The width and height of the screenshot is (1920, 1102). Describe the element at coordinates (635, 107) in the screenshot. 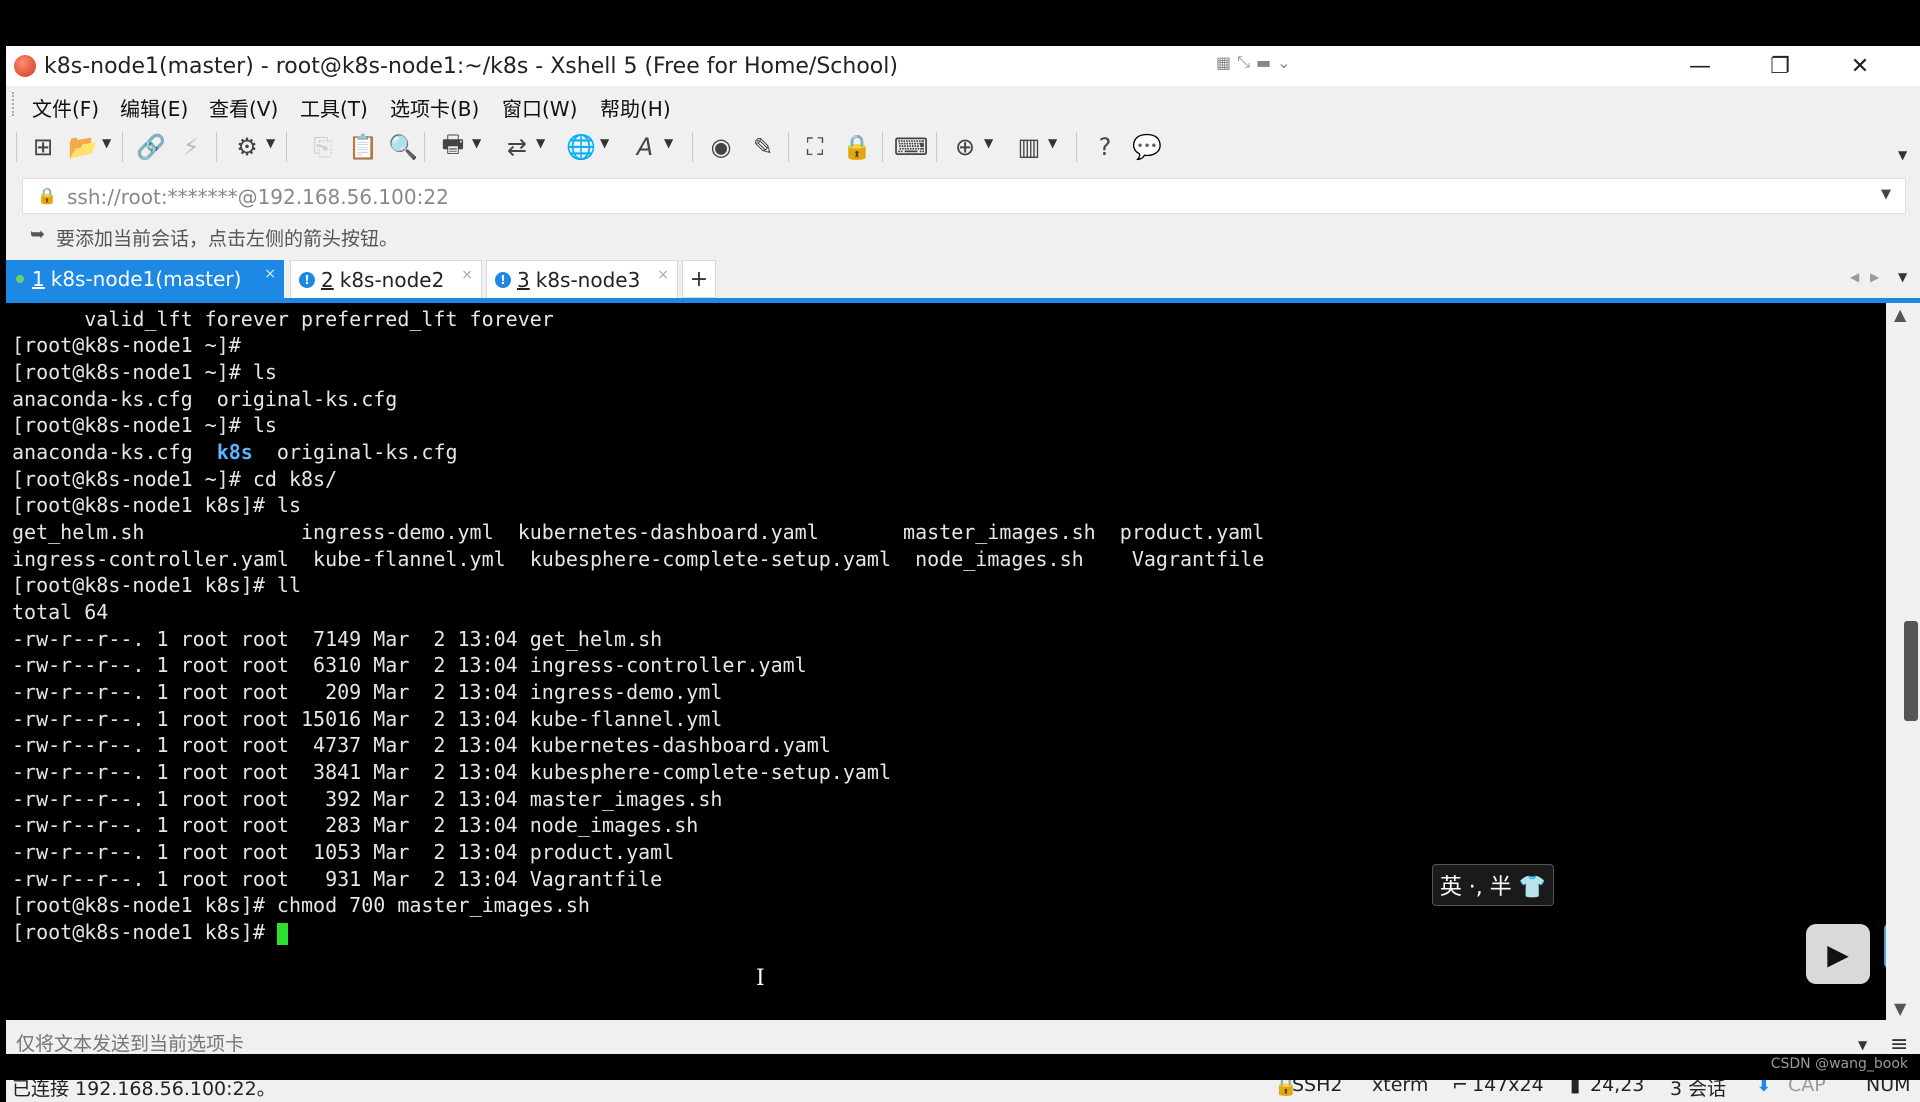

I see `menu-help: 帮助(H)` at that location.